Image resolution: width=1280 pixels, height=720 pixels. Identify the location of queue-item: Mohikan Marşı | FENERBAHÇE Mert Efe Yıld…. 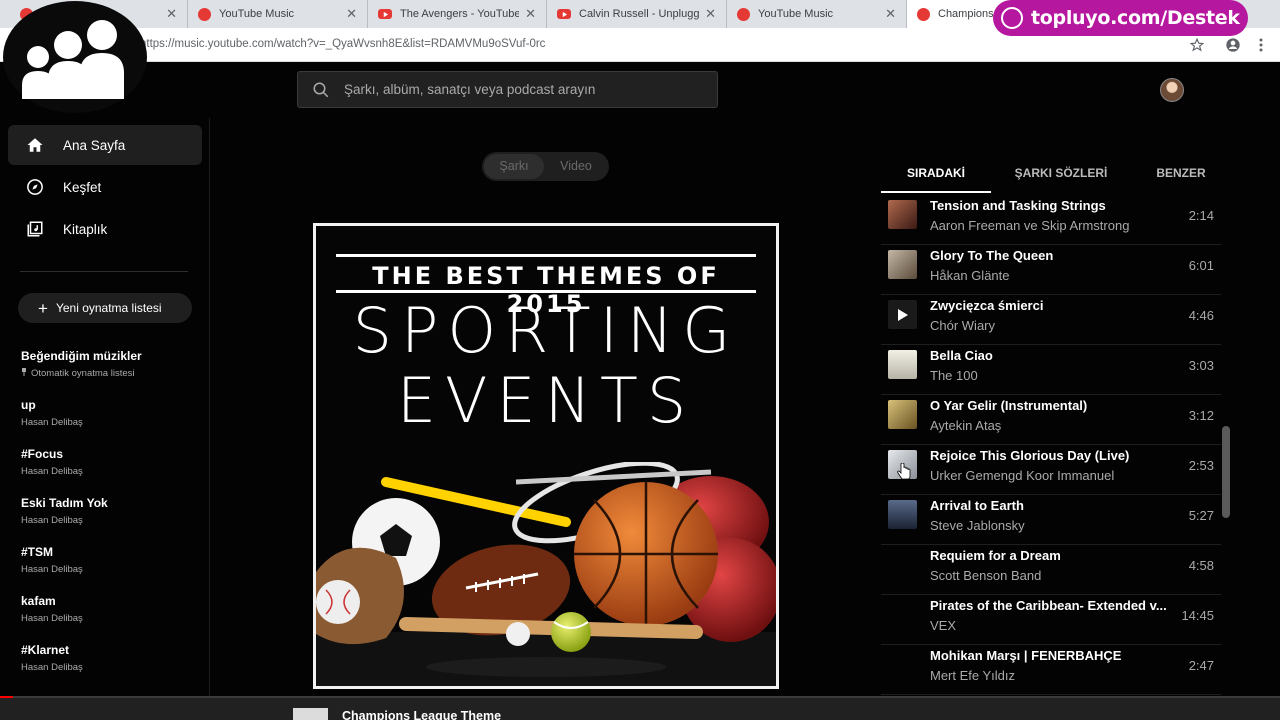
(1051, 670).